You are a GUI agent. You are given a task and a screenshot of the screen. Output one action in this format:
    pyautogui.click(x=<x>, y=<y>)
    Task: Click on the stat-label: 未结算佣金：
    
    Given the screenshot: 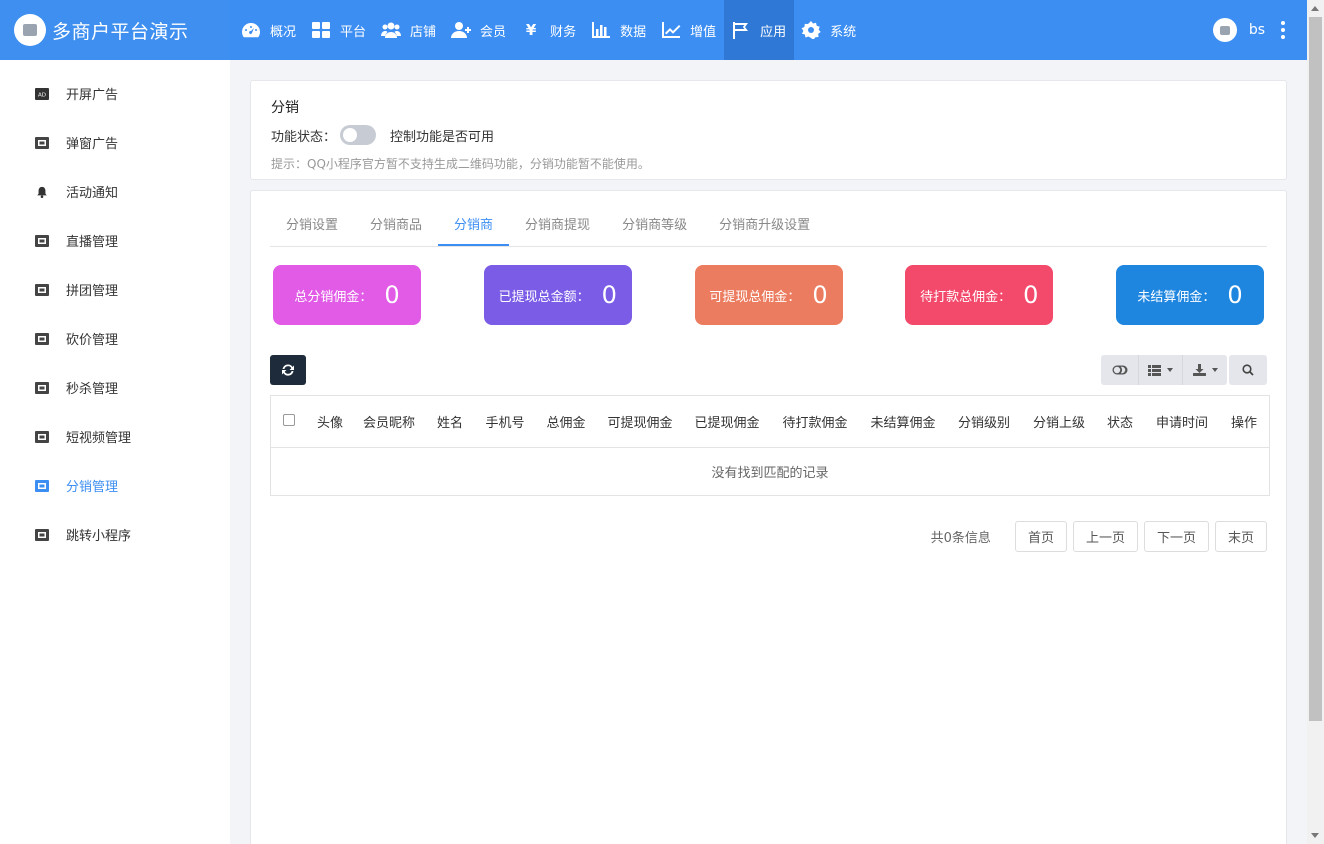 What is the action you would take?
    pyautogui.click(x=1176, y=297)
    